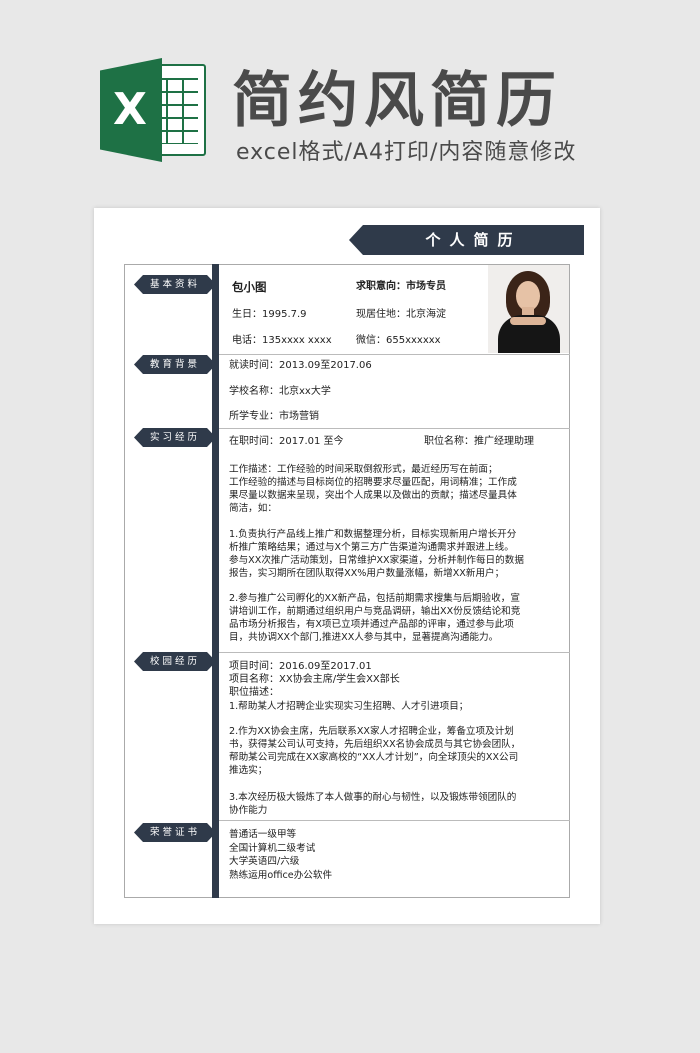 The image size is (700, 1053). What do you see at coordinates (281, 875) in the screenshot?
I see `award-item: 熟练运用office办公软件` at bounding box center [281, 875].